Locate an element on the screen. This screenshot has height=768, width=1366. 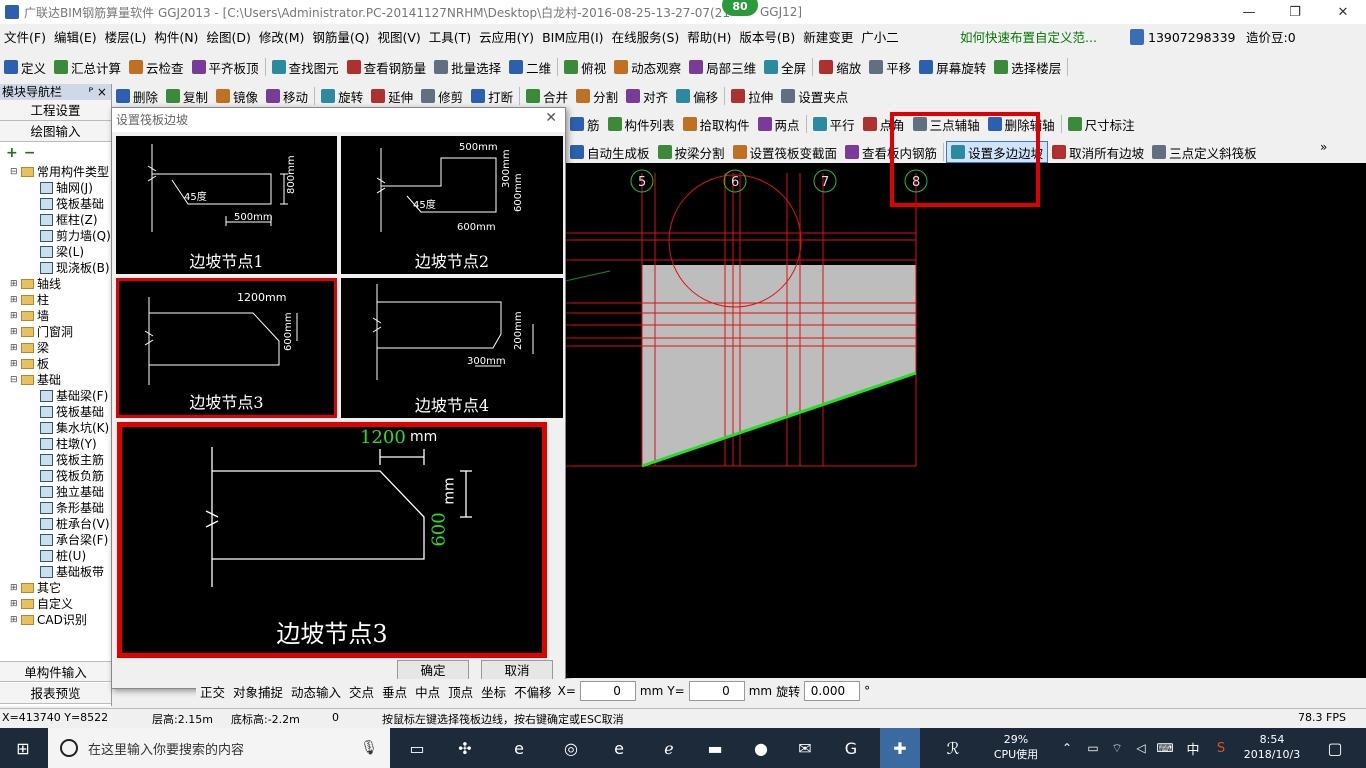
toolbar2-button-2: 镜像 is located at coordinates (237, 96).